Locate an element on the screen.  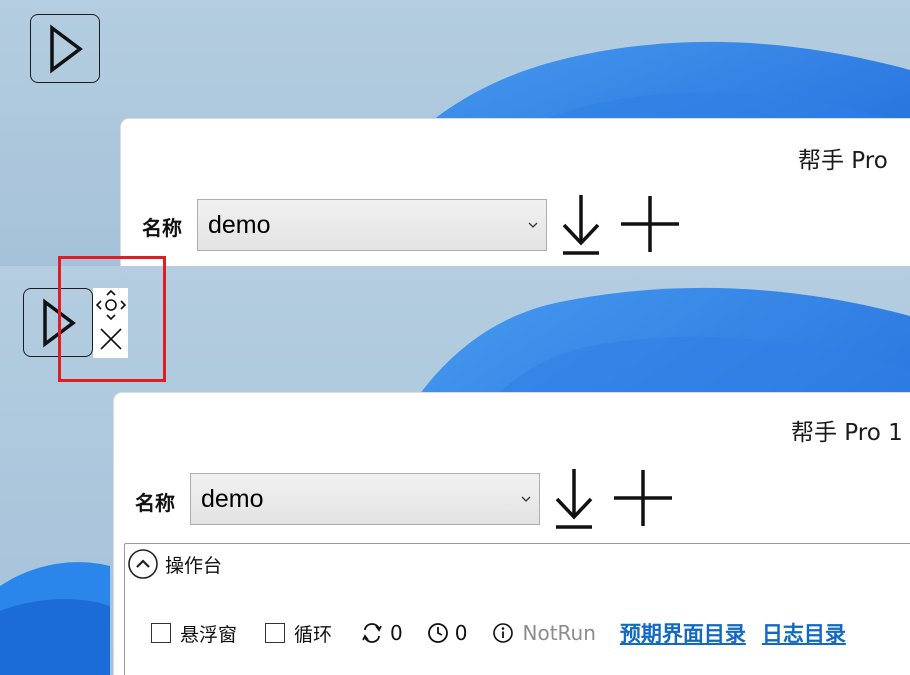
annotation-highlight-box is located at coordinates (112, 319).